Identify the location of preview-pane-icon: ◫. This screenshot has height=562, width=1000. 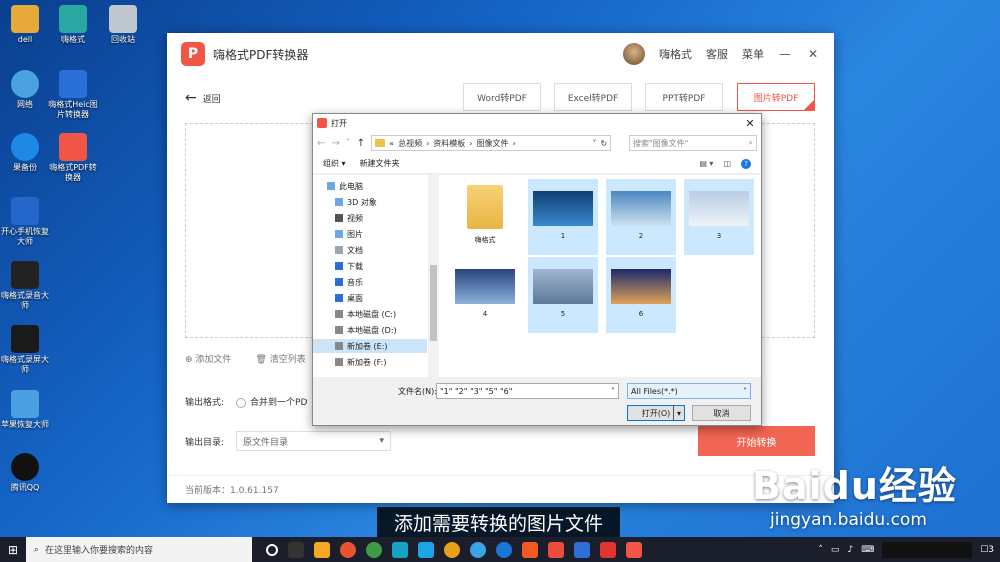
(727, 164).